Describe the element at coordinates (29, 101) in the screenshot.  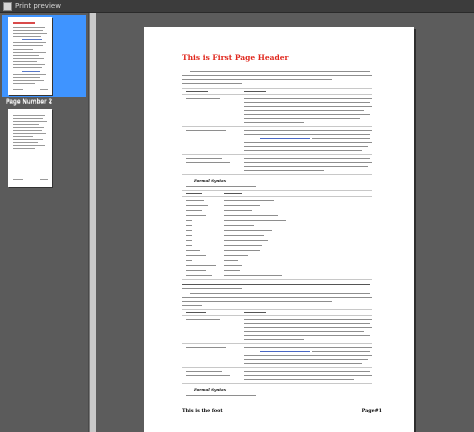
I see `thumbnail-label-2: Page Number 2` at that location.